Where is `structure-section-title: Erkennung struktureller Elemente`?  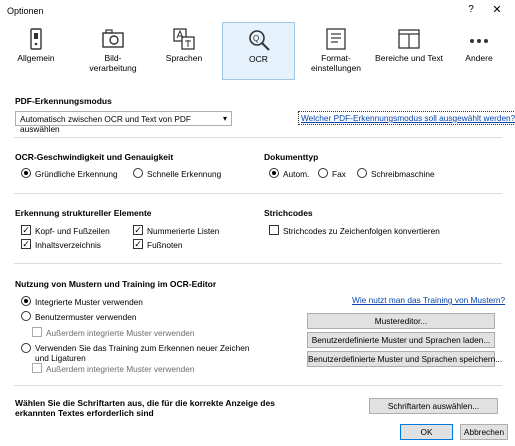
structure-section-title: Erkennung struktureller Elemente is located at coordinates (83, 213).